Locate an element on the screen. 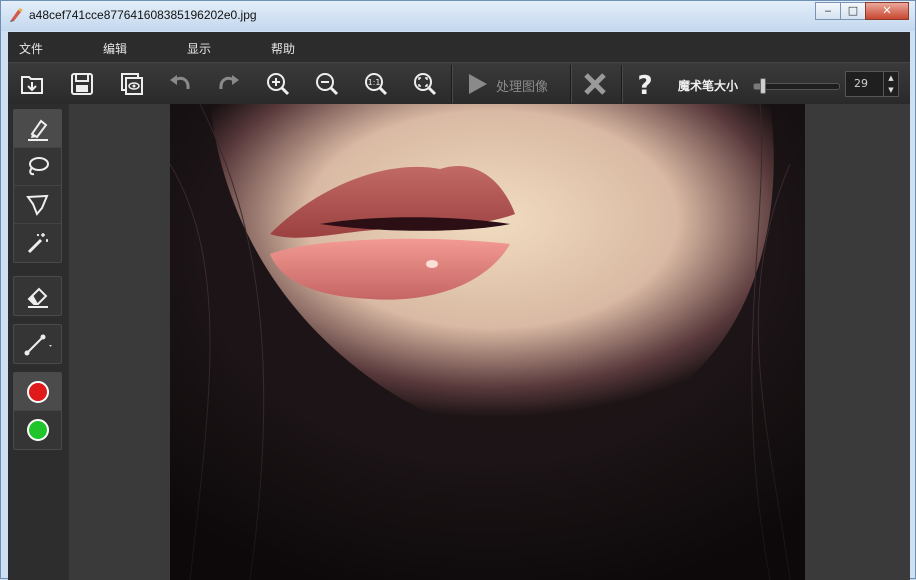 The image size is (916, 580). menu-file: 文件 is located at coordinates (31, 48).